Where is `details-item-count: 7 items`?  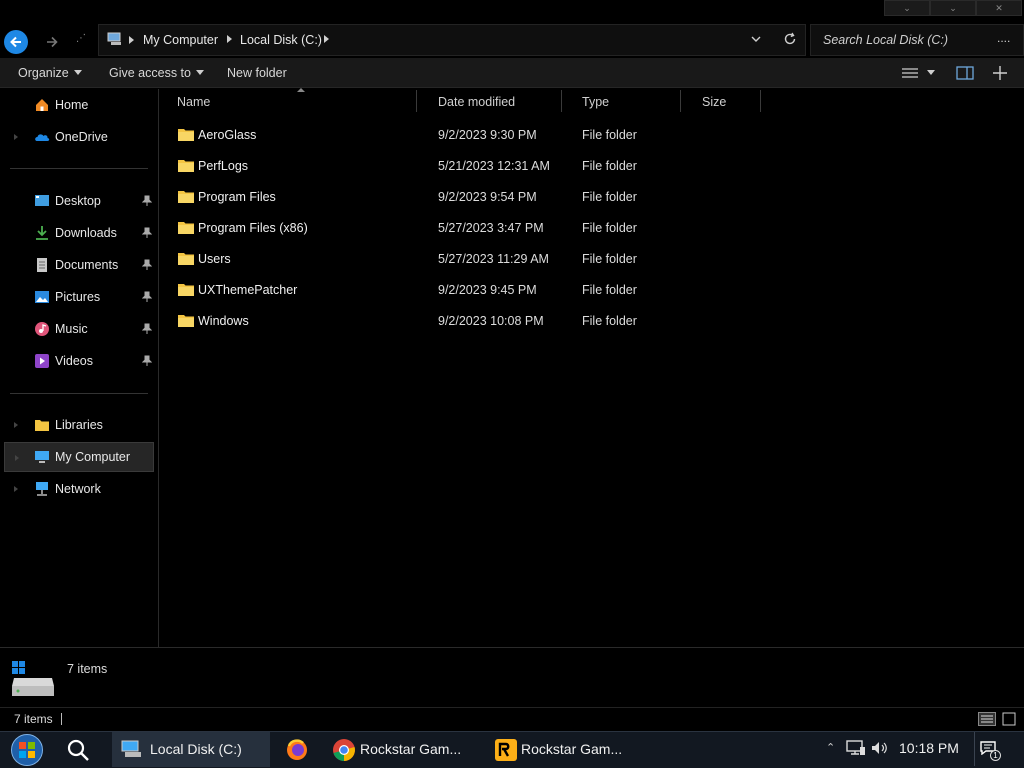 details-item-count: 7 items is located at coordinates (87, 669).